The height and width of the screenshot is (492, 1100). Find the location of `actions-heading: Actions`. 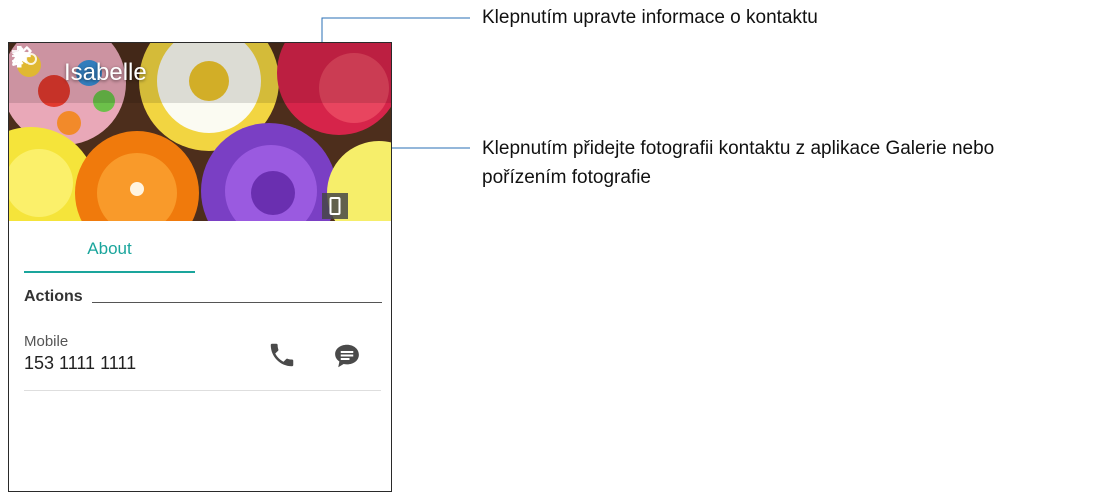

actions-heading: Actions is located at coordinates (53, 296).